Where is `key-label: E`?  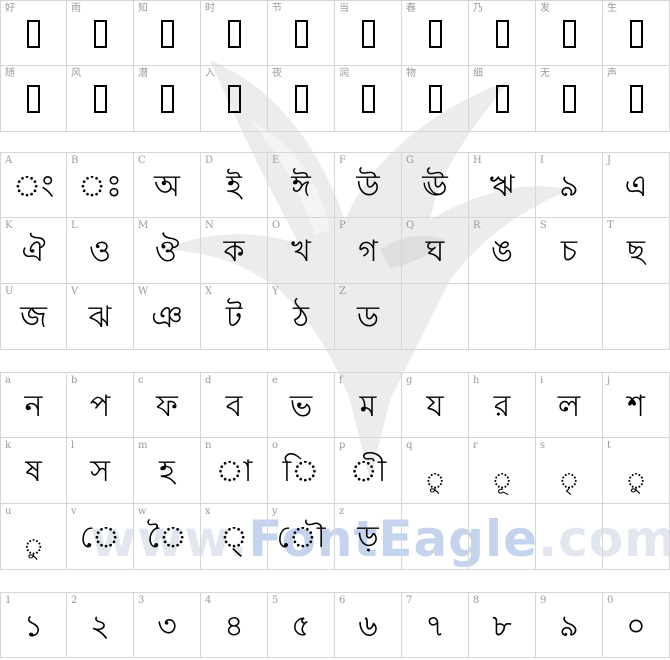
key-label: E is located at coordinates (276, 160).